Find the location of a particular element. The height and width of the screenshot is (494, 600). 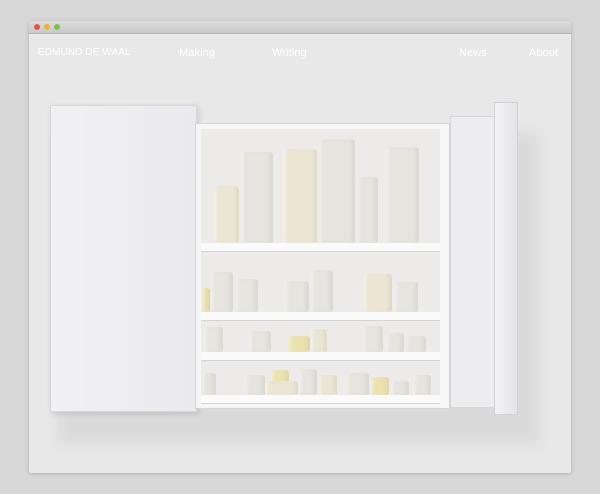

zoom-window-icon is located at coordinates (57, 27).